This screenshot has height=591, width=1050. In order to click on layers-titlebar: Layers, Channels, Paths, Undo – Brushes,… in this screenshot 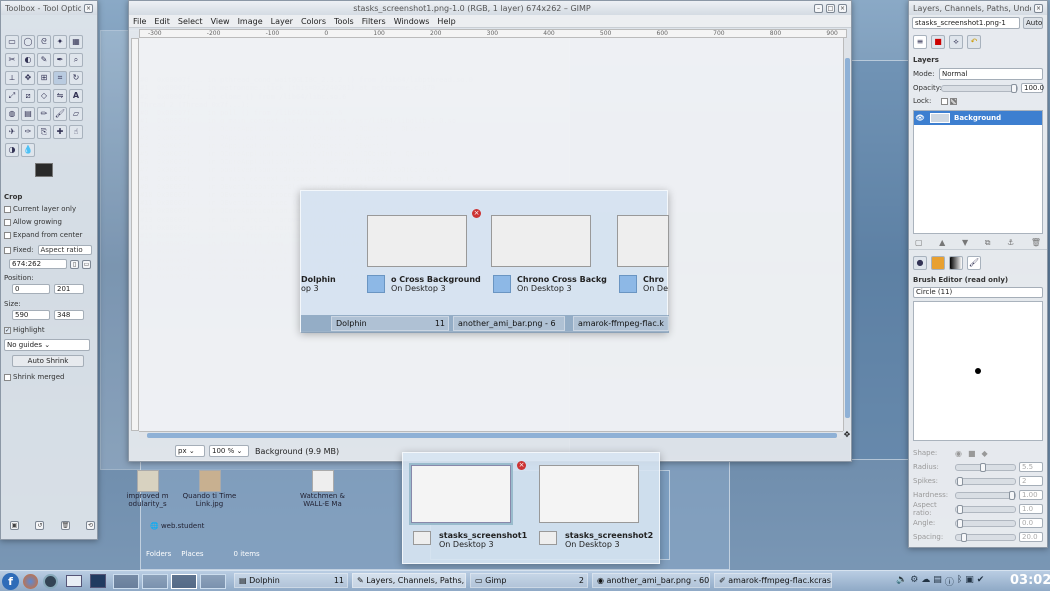, I will do `click(978, 8)`.